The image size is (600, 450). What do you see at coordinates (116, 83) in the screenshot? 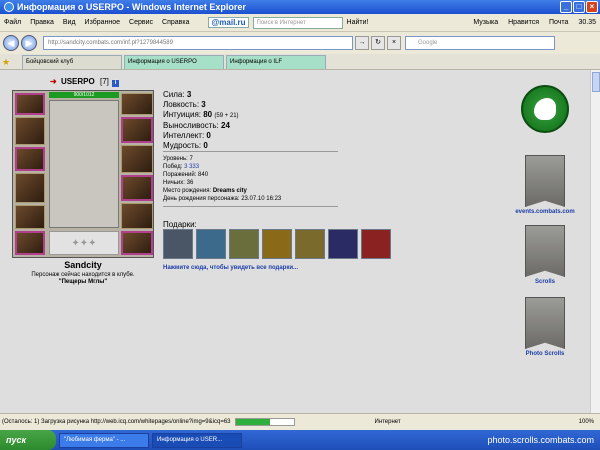
I see `info-icon: i` at bounding box center [116, 83].